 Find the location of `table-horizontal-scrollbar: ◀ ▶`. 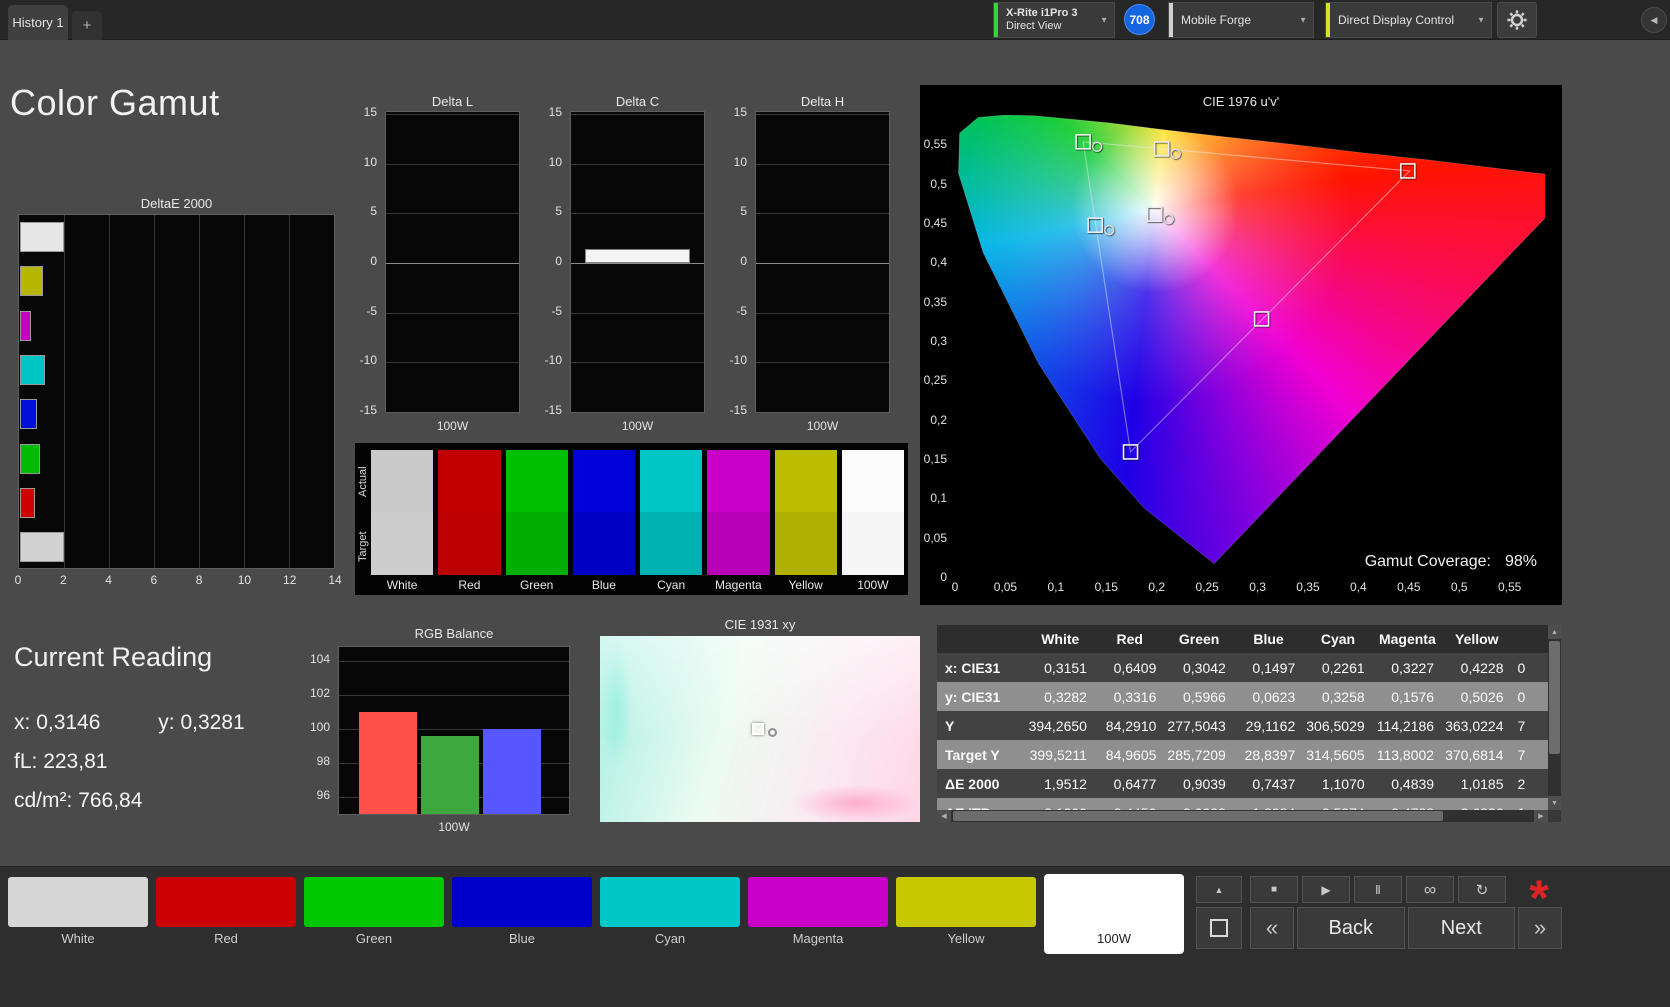

table-horizontal-scrollbar: ◀ ▶ is located at coordinates (1242, 816).